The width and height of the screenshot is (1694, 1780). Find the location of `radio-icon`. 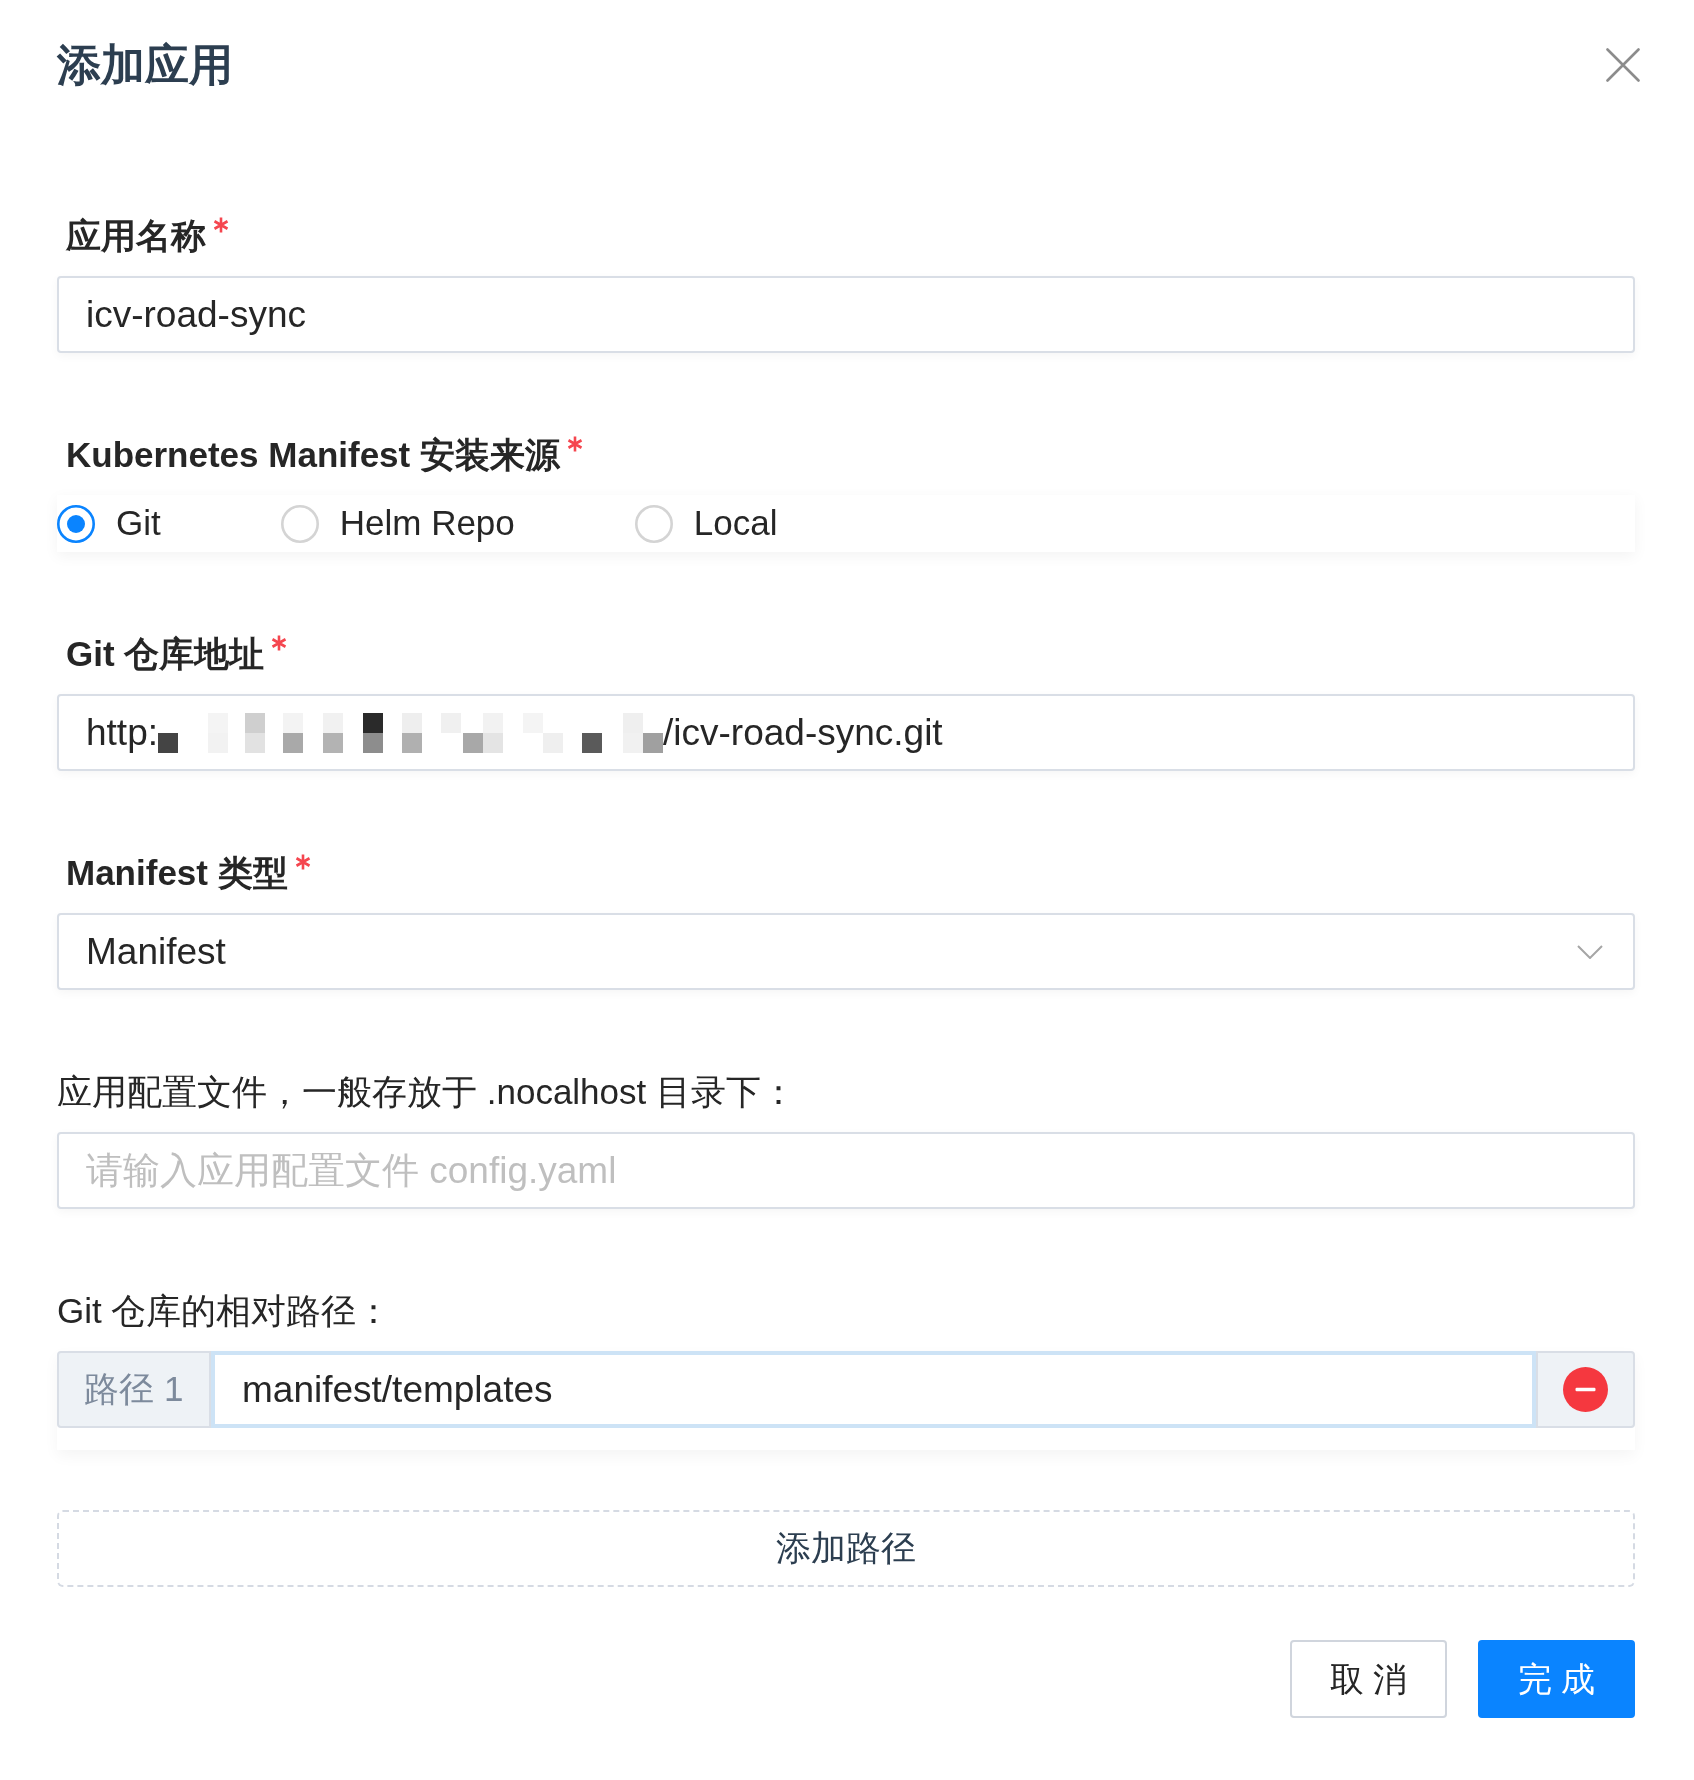

radio-icon is located at coordinates (76, 523).